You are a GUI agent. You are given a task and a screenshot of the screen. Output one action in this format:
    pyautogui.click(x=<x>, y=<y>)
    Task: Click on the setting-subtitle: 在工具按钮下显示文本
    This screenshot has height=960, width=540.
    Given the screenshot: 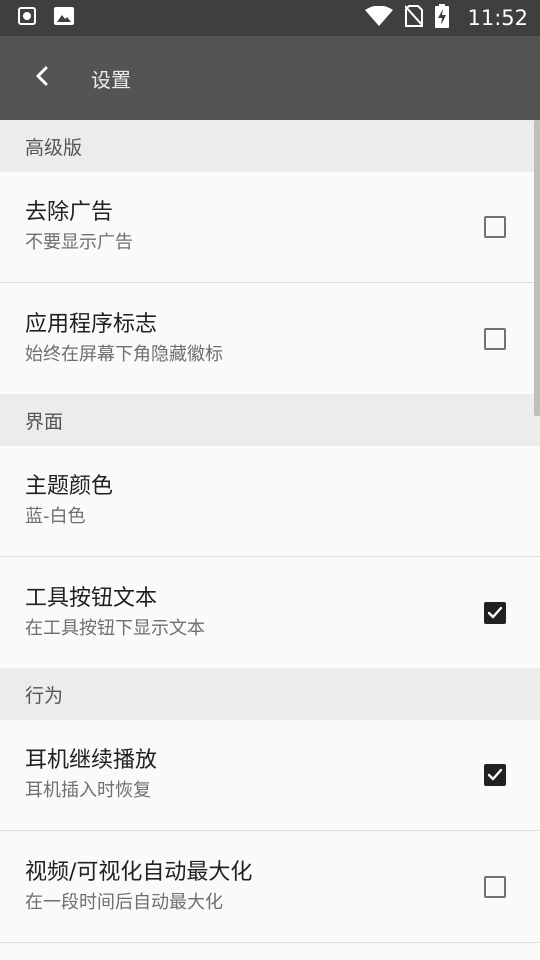 What is the action you would take?
    pyautogui.click(x=115, y=628)
    